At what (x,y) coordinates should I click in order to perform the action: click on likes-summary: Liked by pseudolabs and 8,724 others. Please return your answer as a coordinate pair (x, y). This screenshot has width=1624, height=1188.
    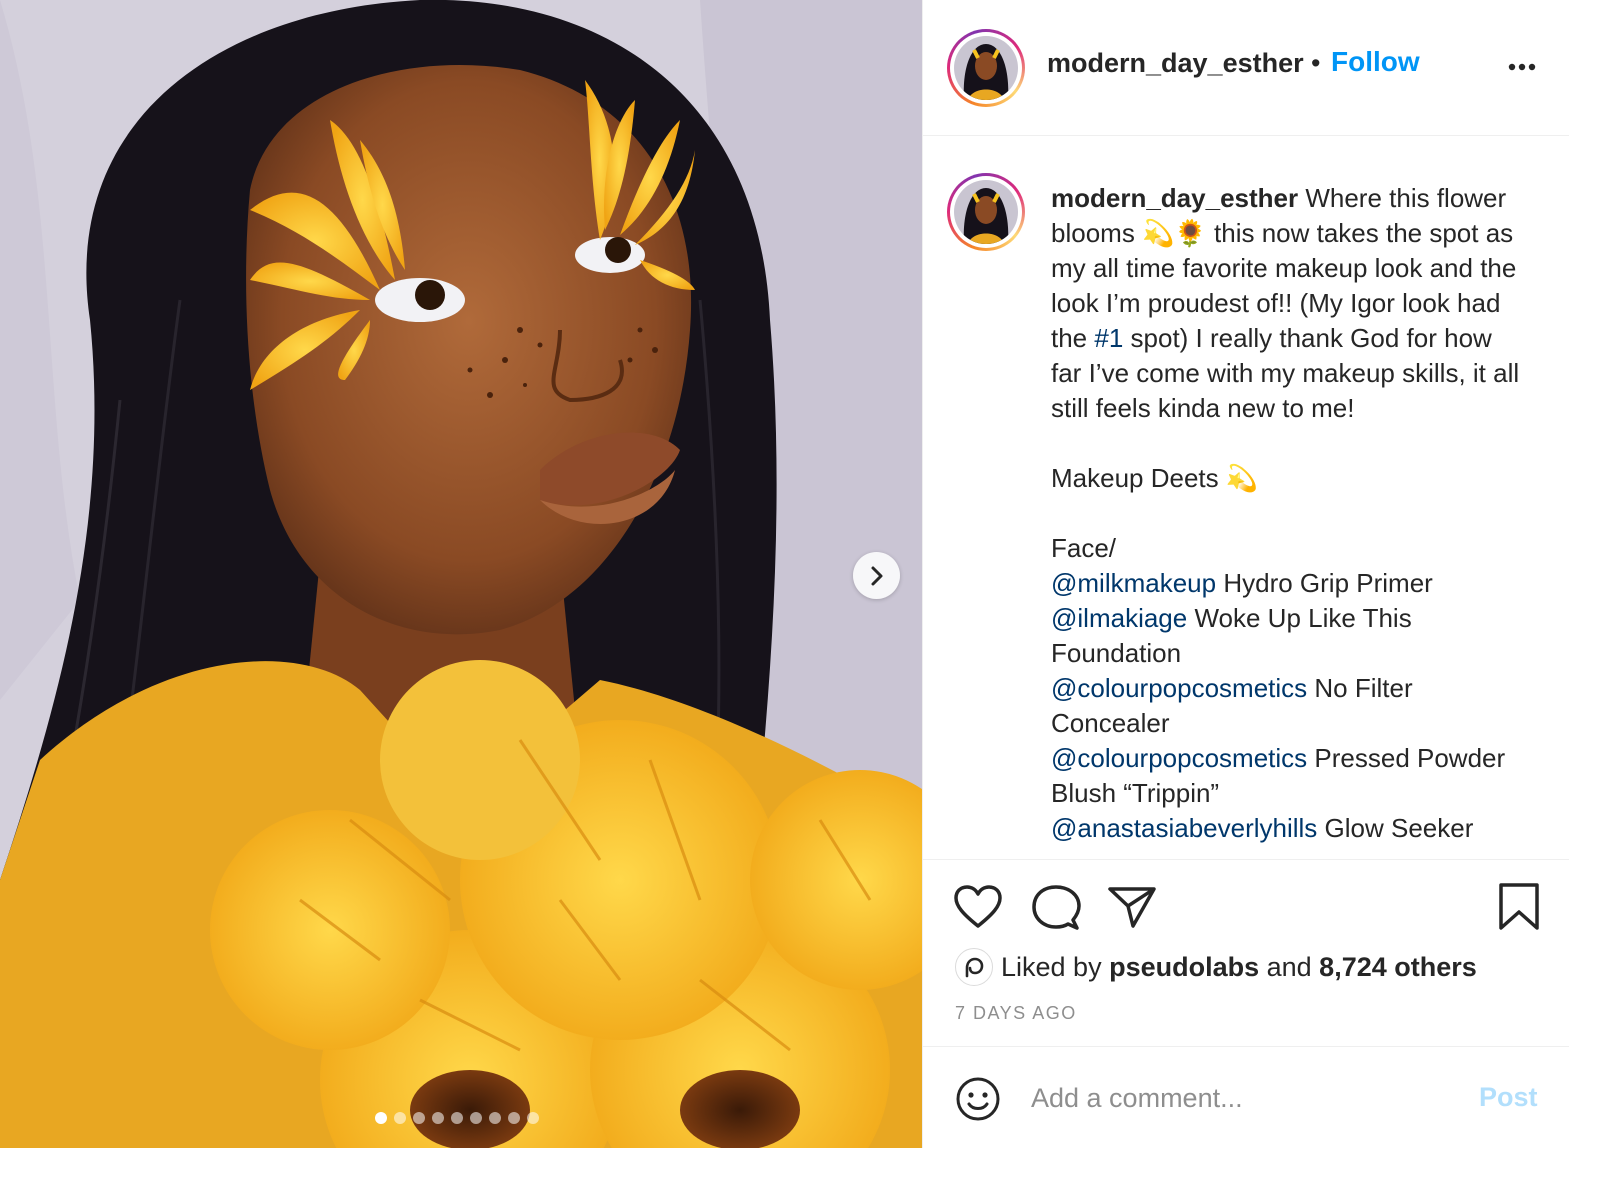
    Looking at the image, I should click on (1239, 967).